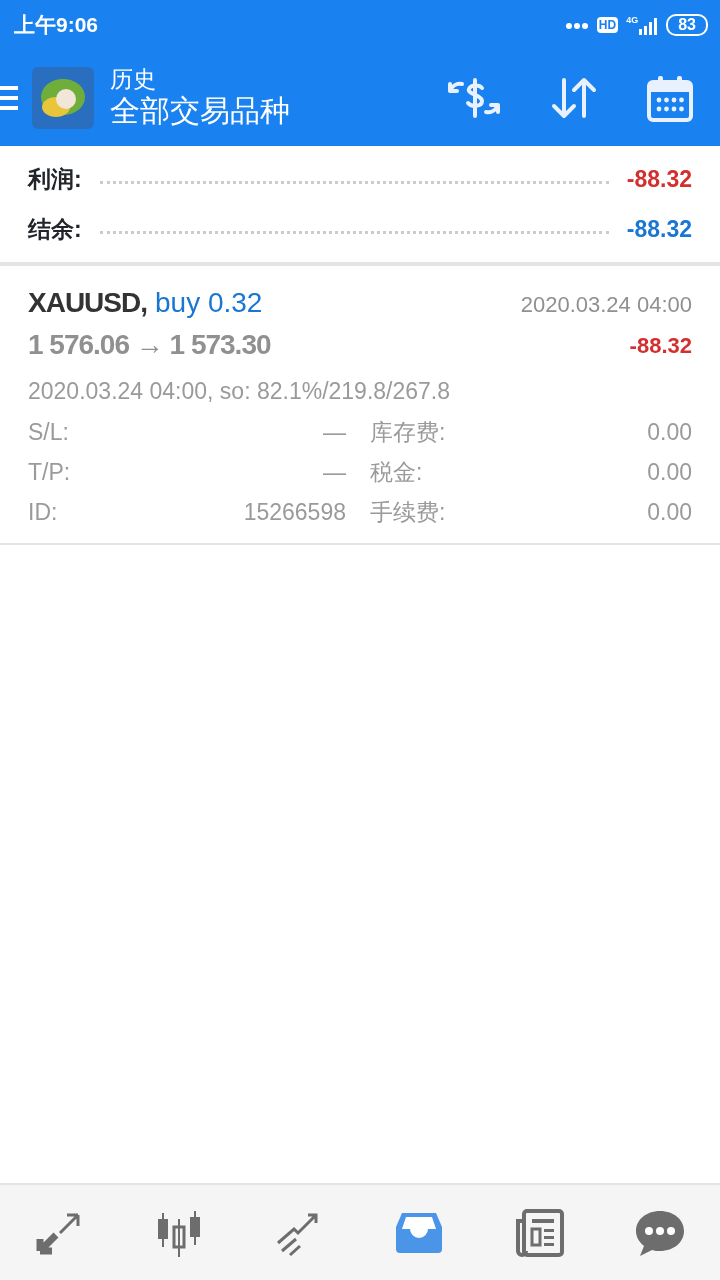 The width and height of the screenshot is (720, 1280). What do you see at coordinates (87, 303) in the screenshot?
I see `deal-symbol: XAUUSD,` at bounding box center [87, 303].